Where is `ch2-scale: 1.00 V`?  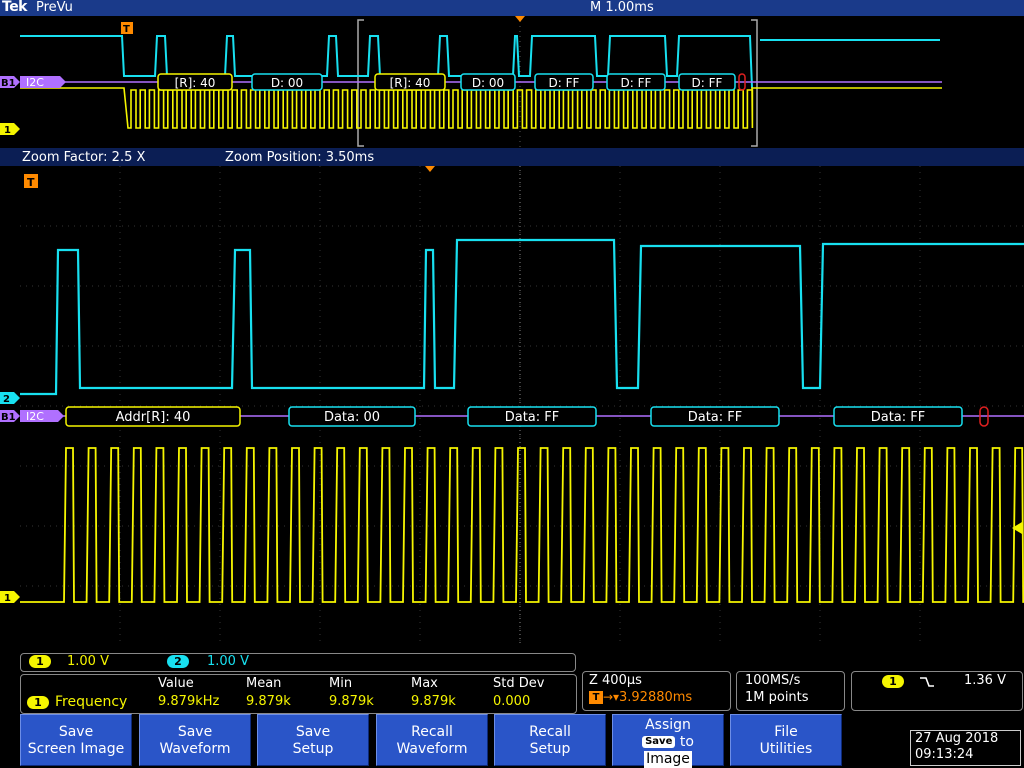 ch2-scale: 1.00 V is located at coordinates (228, 661).